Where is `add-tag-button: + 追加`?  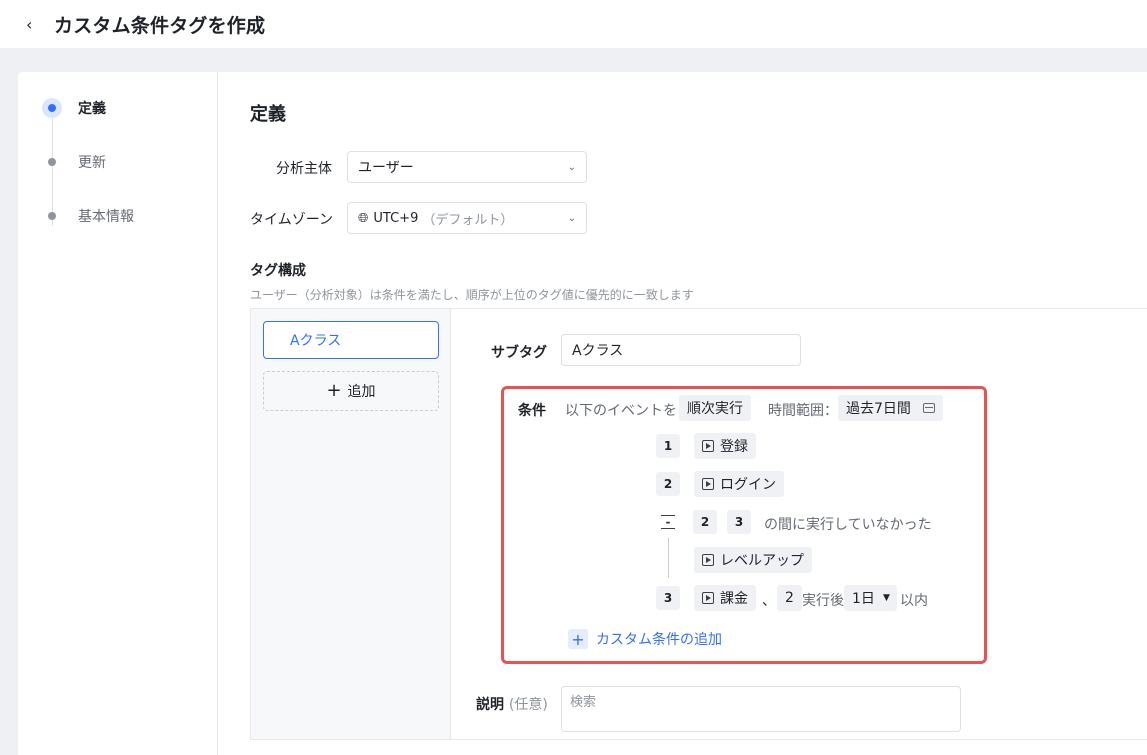
add-tag-button: + 追加 is located at coordinates (351, 391).